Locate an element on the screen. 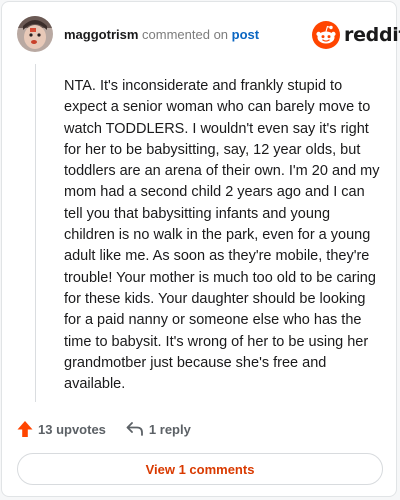  view-comments-button: View 1 comments is located at coordinates (200, 469).